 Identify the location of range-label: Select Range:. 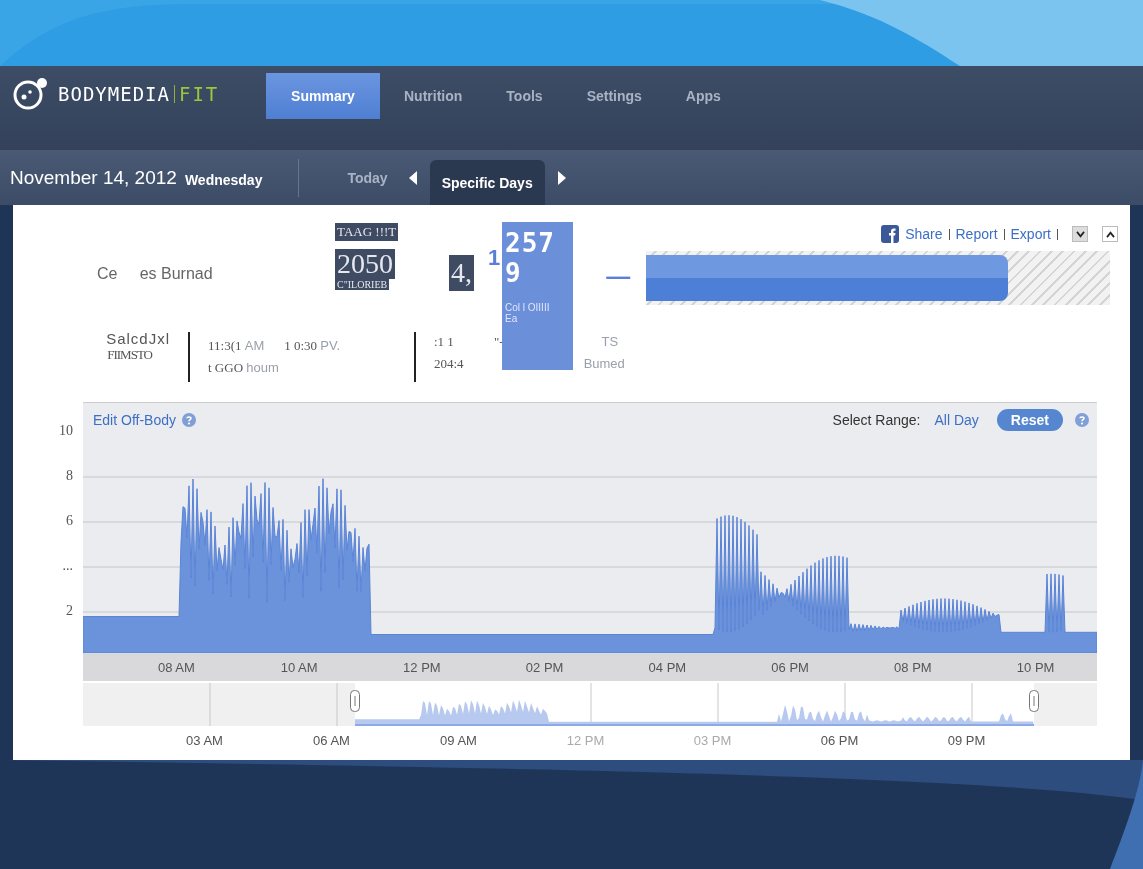
(876, 419).